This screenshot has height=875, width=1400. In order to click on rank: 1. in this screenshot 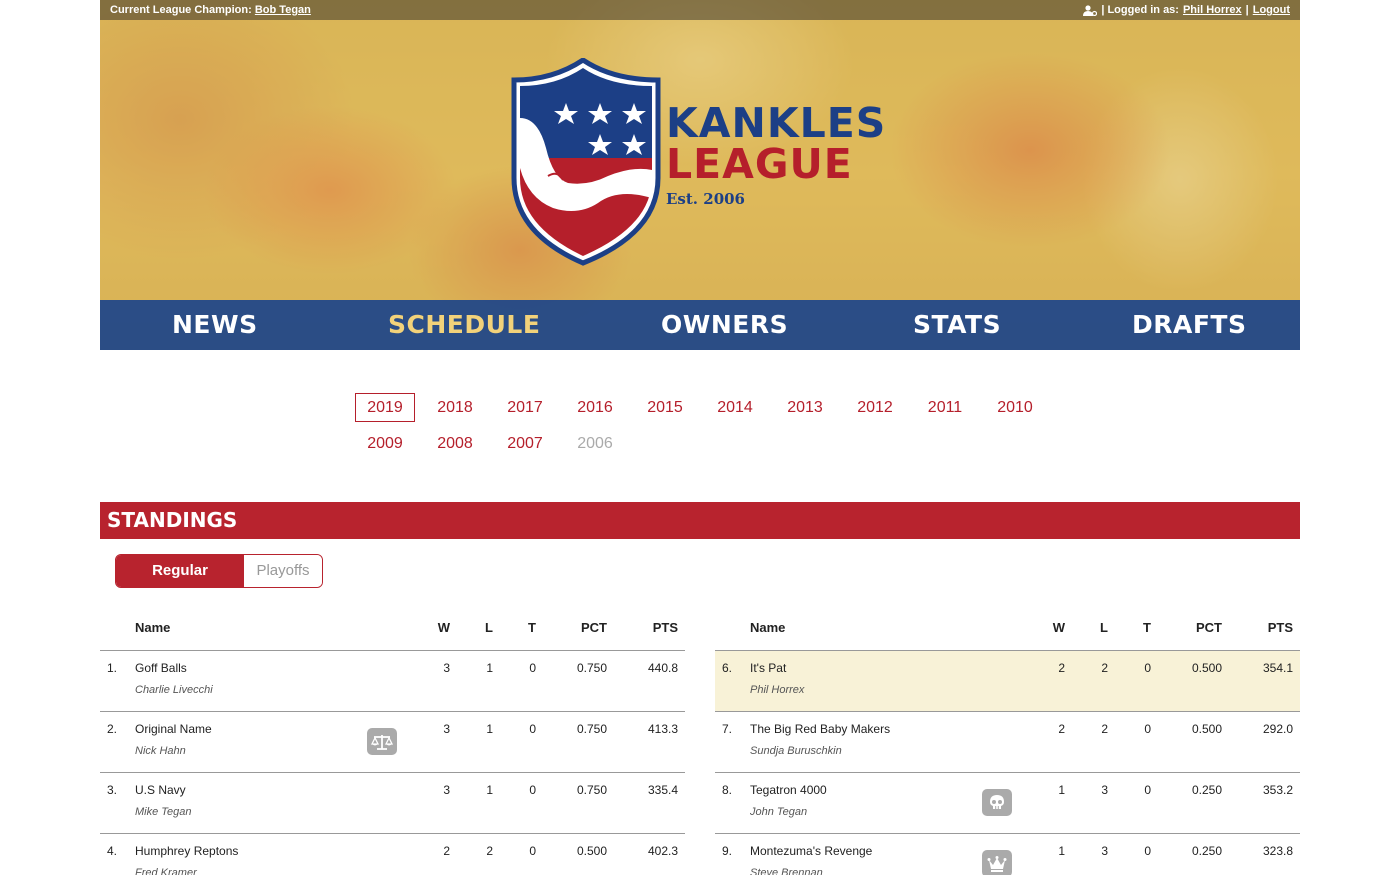, I will do `click(112, 668)`.